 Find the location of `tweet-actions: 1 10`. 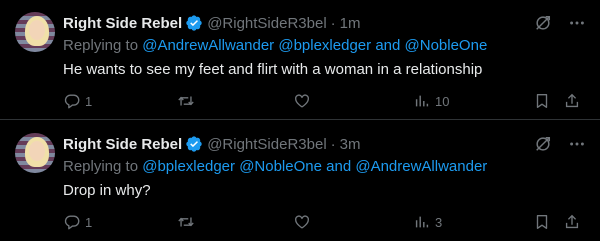

tweet-actions: 1 10 is located at coordinates (324, 102).